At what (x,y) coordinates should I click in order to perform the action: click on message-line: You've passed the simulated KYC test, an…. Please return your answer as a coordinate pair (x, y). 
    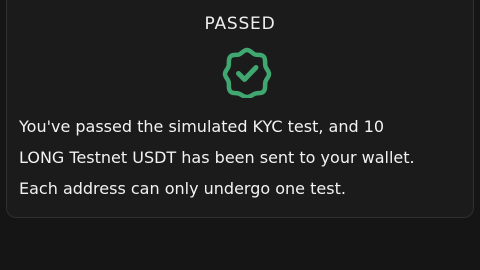
    Looking at the image, I should click on (202, 126).